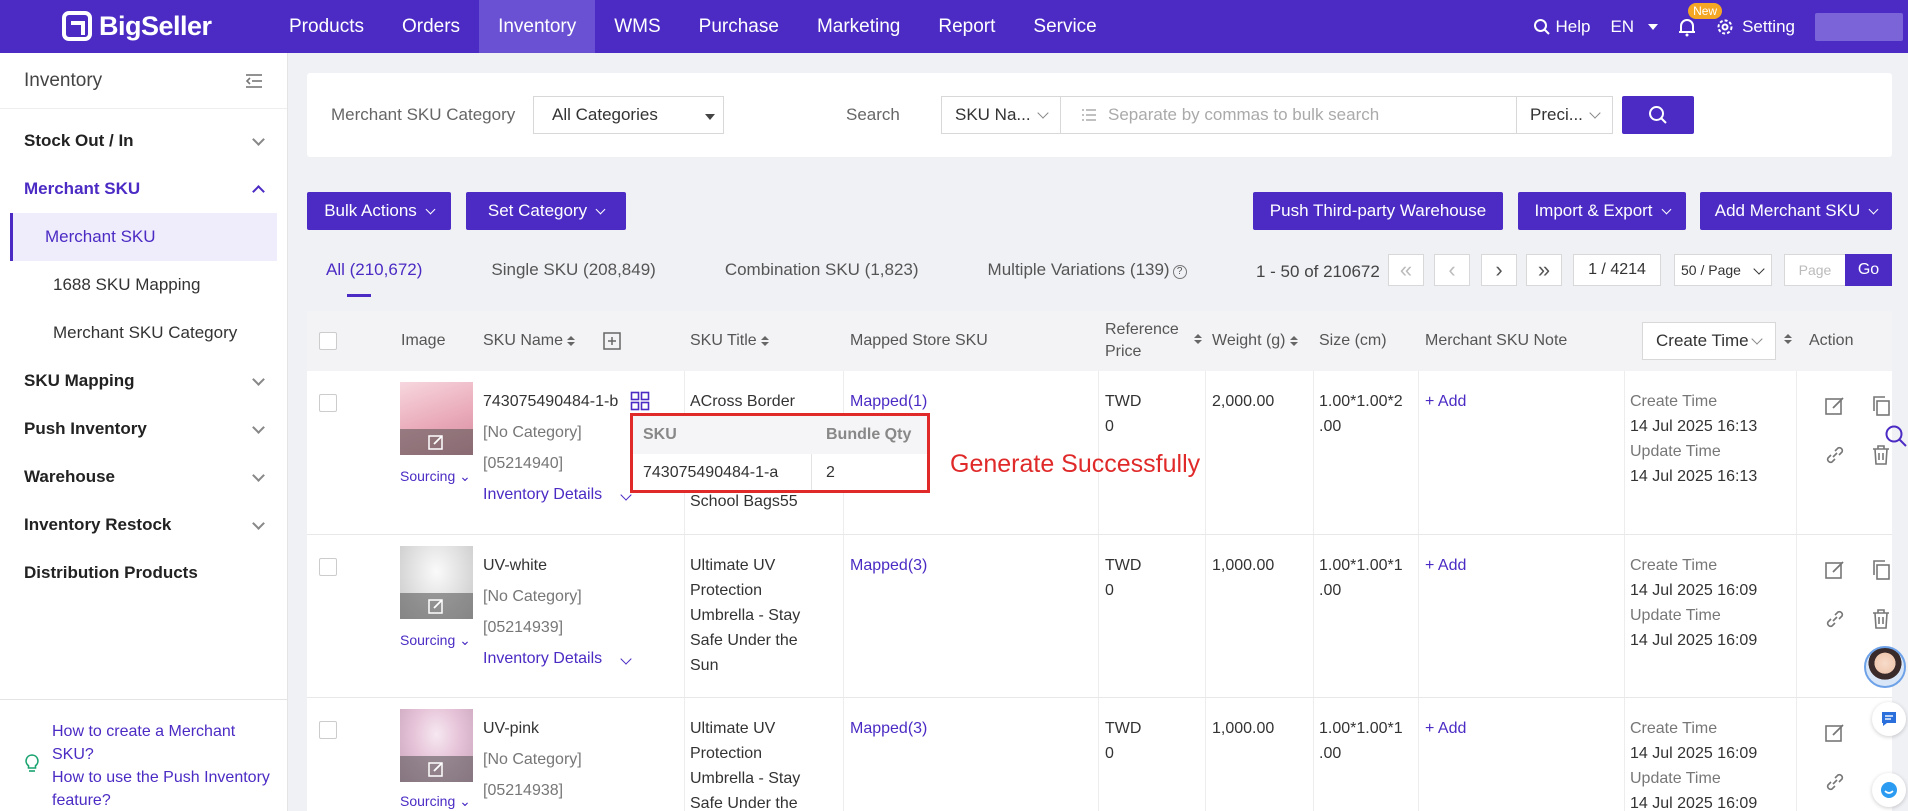 The height and width of the screenshot is (811, 1908). What do you see at coordinates (660, 434) in the screenshot?
I see `bundle-col-sku: SKU` at bounding box center [660, 434].